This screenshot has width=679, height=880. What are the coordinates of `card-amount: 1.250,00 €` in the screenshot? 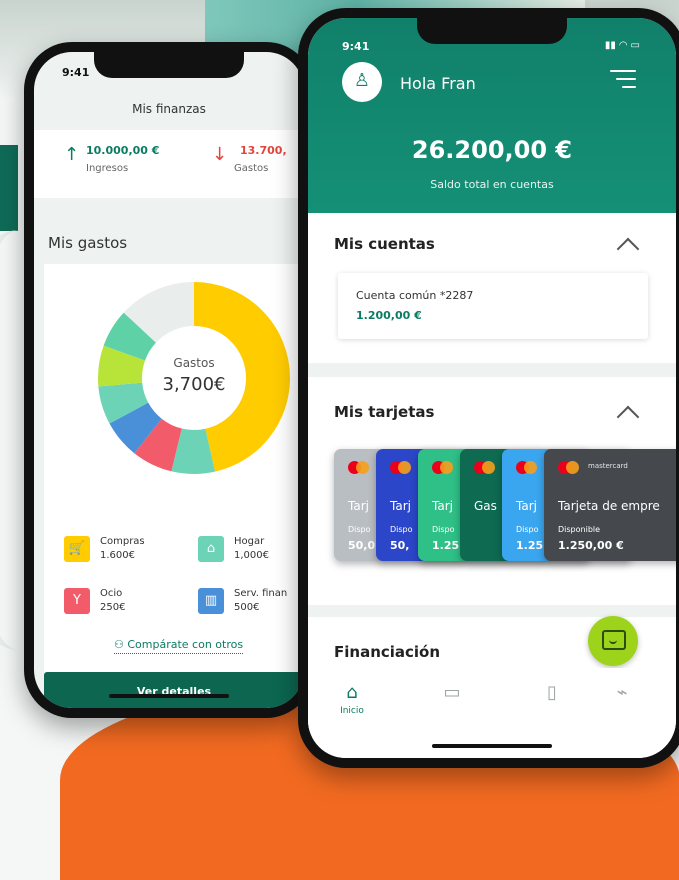 It's located at (591, 545).